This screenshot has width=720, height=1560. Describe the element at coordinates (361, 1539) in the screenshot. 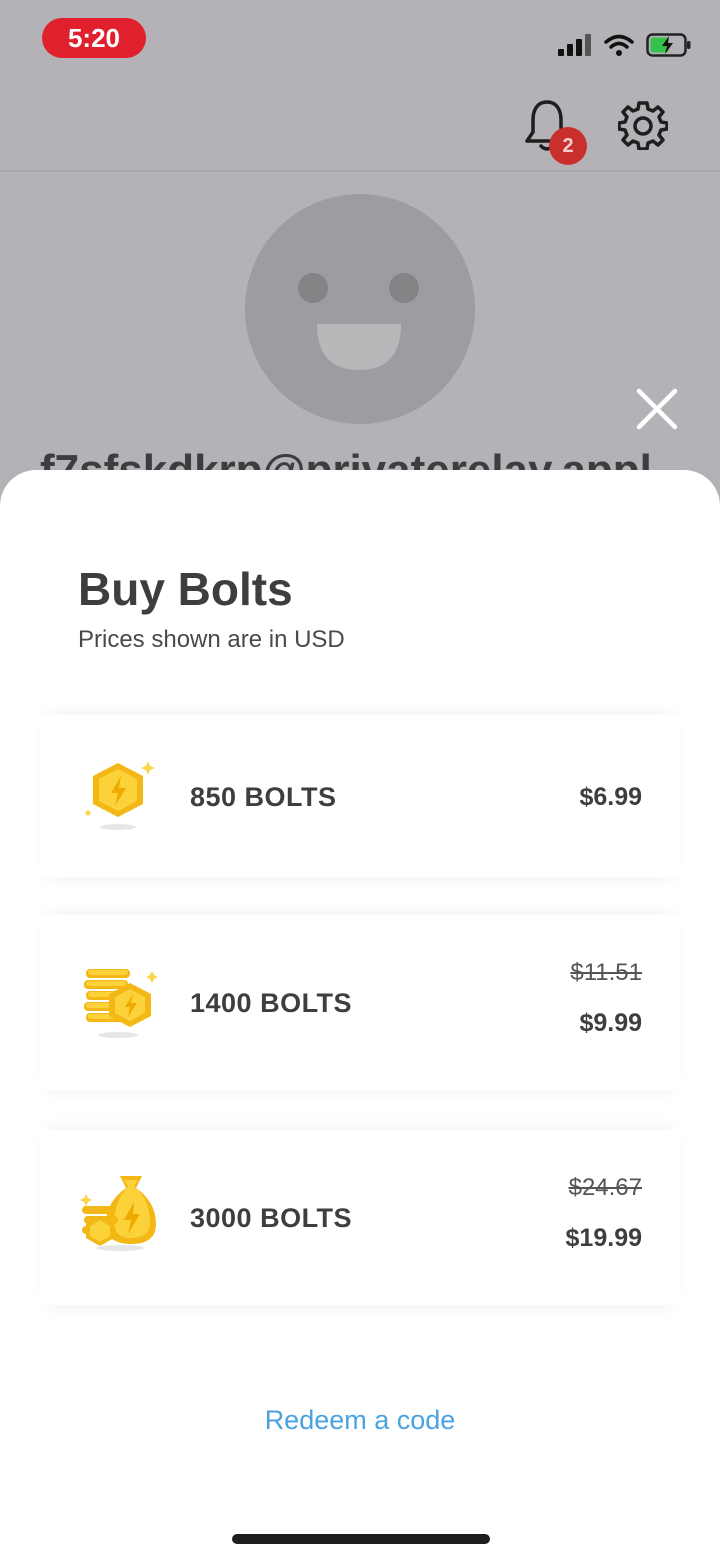

I see `home-indicator` at that location.